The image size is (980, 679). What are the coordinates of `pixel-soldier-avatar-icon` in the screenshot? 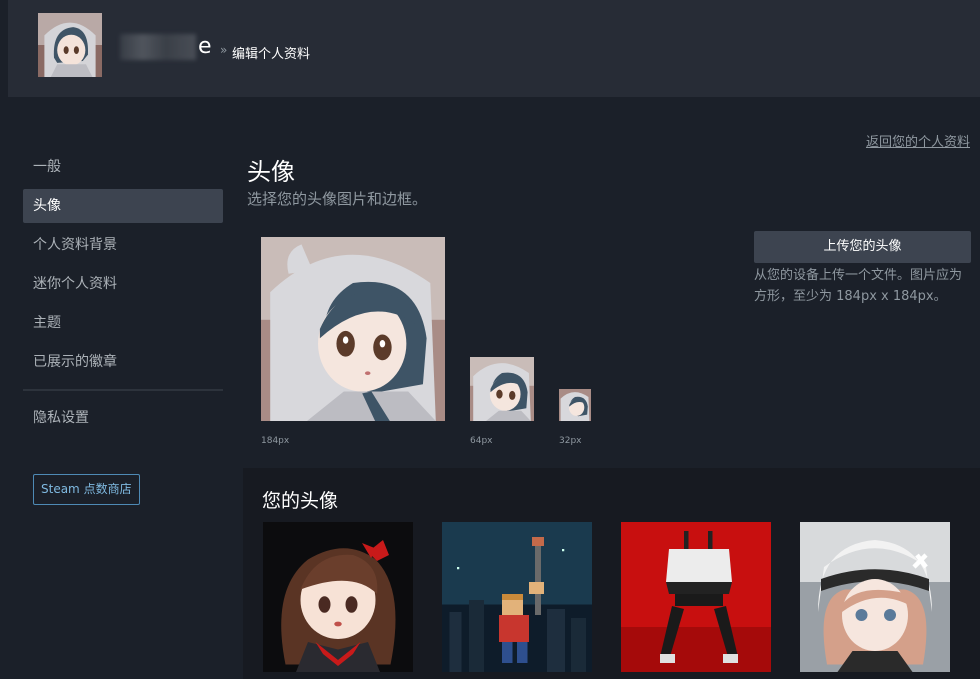 It's located at (517, 597).